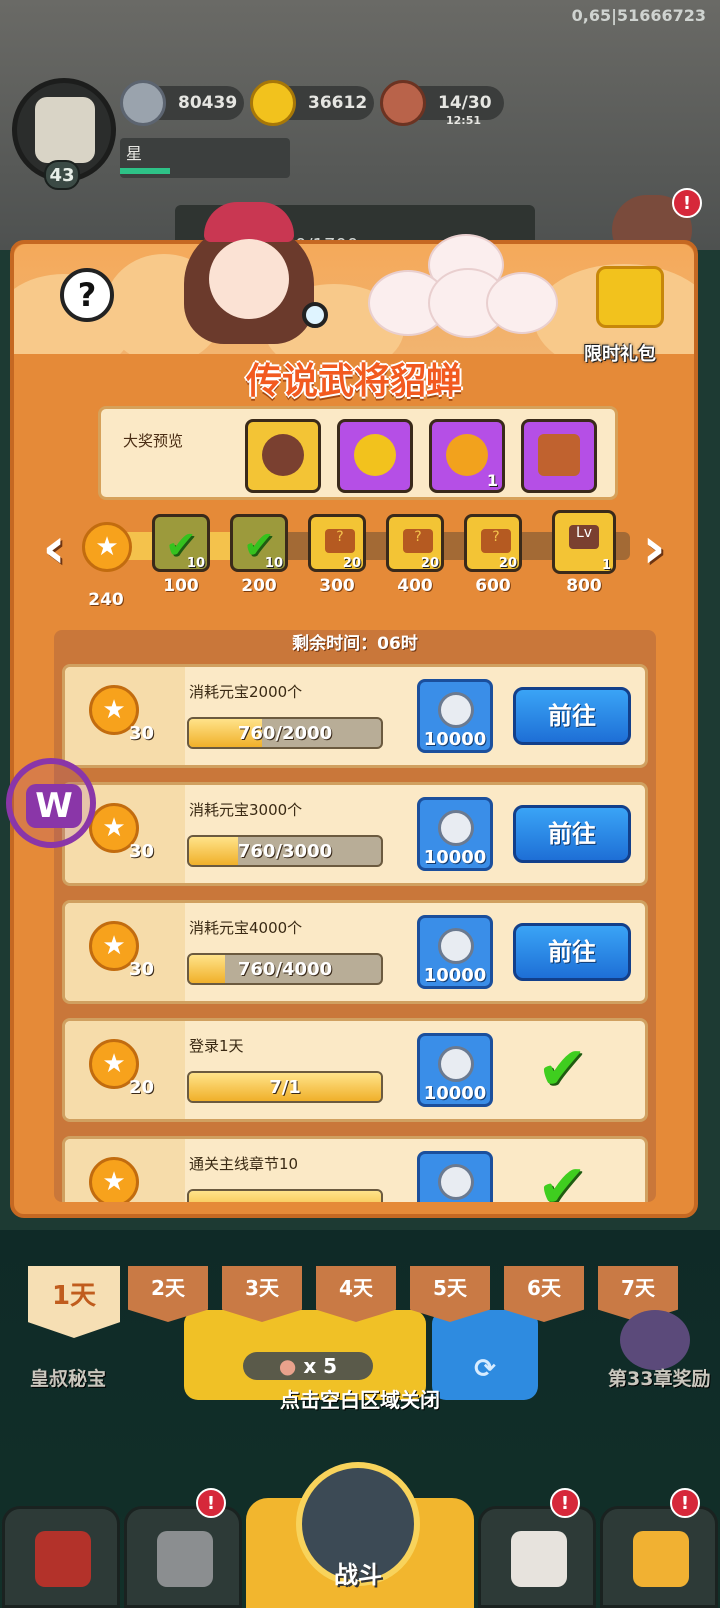 This screenshot has width=720, height=1608. I want to click on nav-city, so click(61, 1557).